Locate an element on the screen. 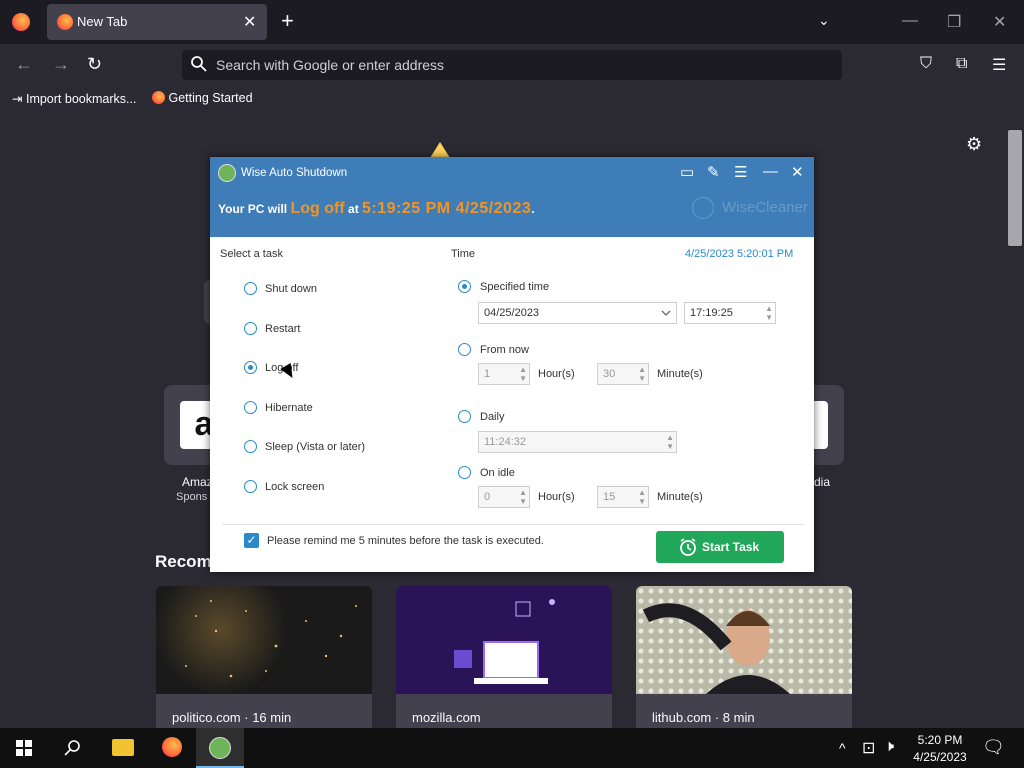  scrollbar-thumb is located at coordinates (1015, 188).